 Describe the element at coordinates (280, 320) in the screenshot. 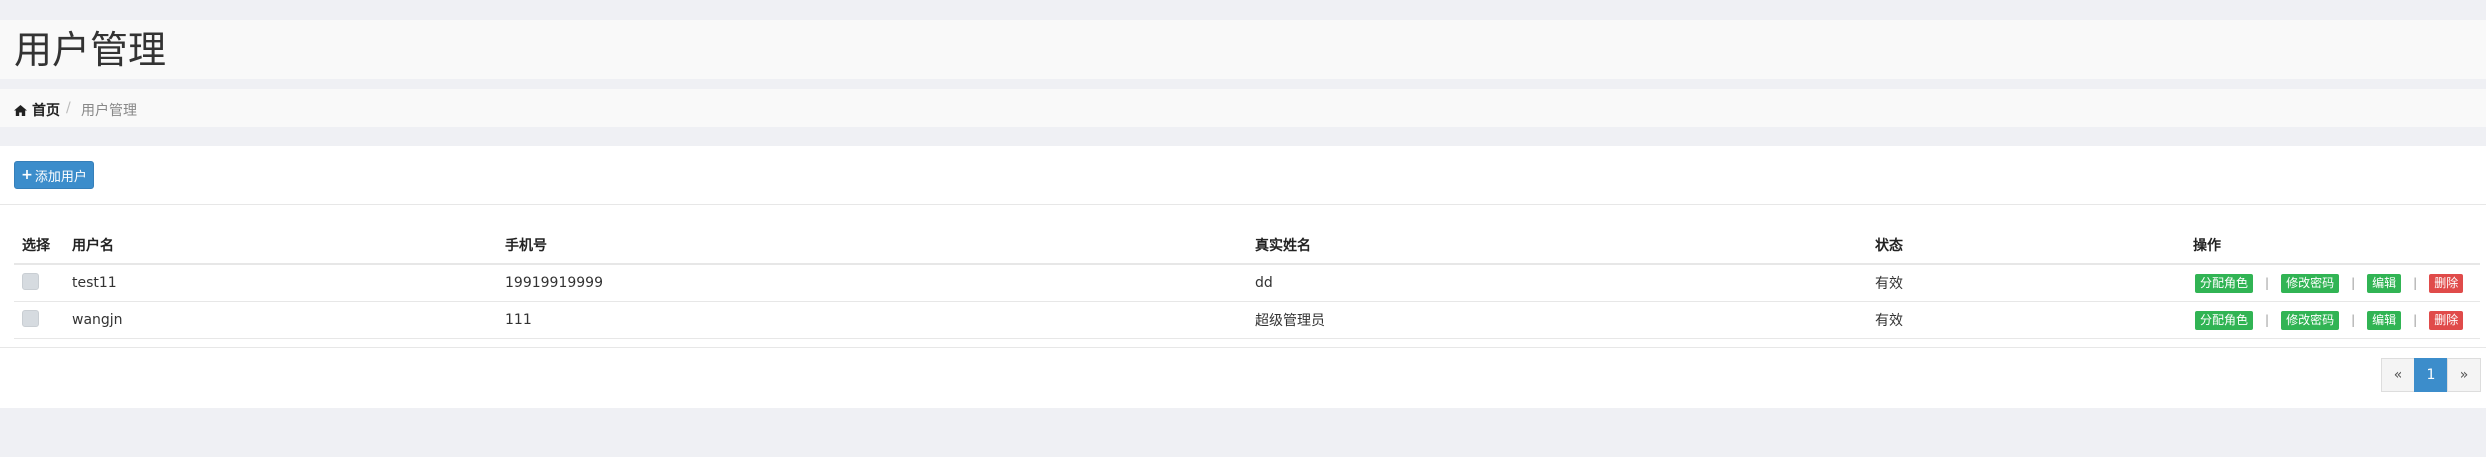

I see `username-cell: wangjn` at that location.